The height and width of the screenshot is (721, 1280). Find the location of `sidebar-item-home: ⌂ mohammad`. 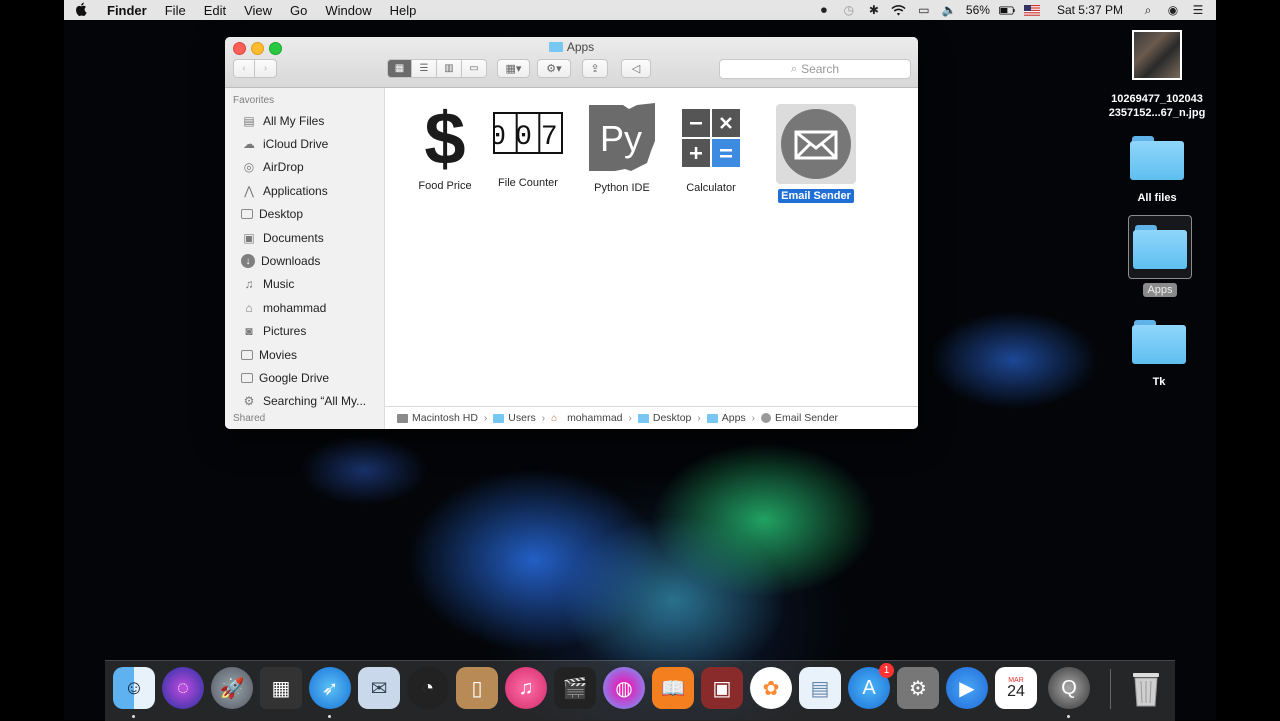

sidebar-item-home: ⌂ mohammad is located at coordinates (304, 307).